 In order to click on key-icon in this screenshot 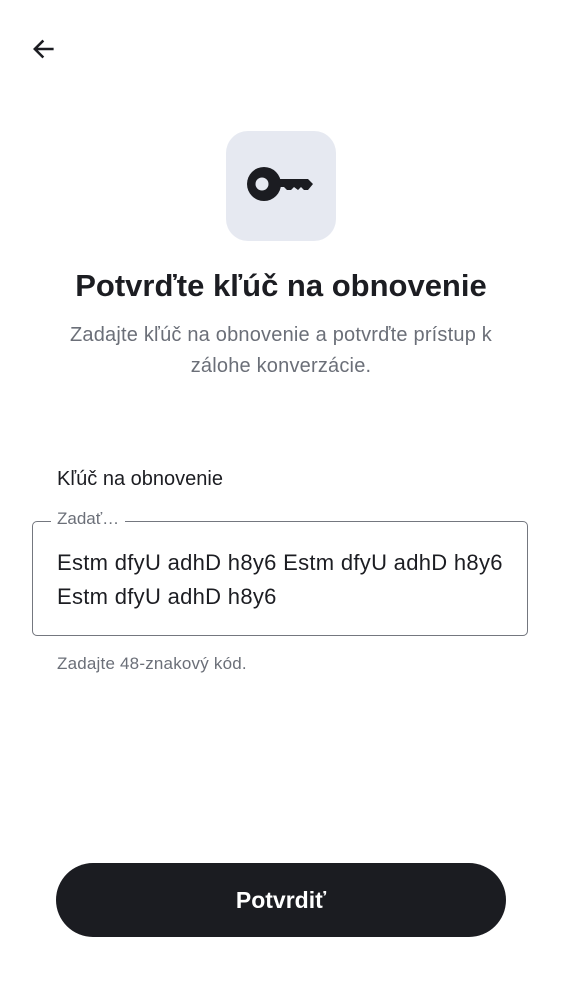, I will do `click(281, 186)`.